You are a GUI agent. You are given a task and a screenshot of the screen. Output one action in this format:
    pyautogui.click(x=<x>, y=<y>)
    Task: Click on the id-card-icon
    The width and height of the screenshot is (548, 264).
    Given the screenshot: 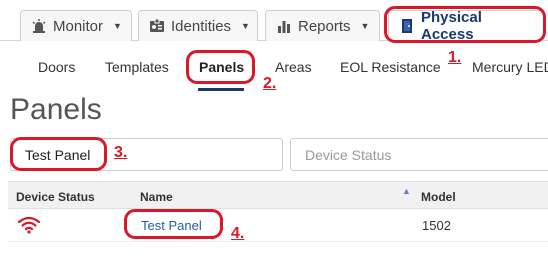 What is the action you would take?
    pyautogui.click(x=157, y=26)
    